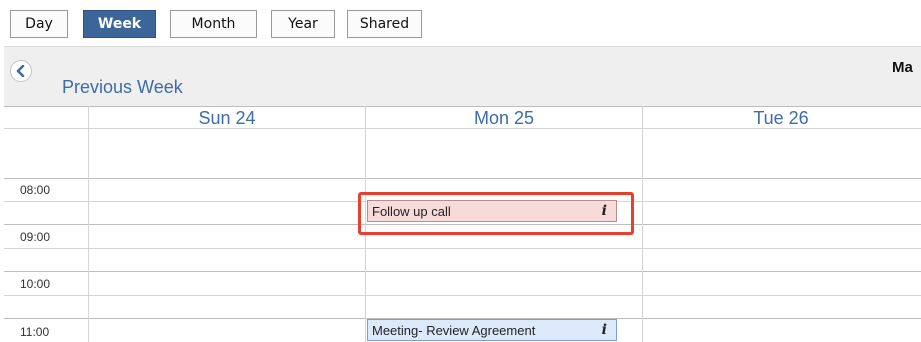 Image resolution: width=921 pixels, height=342 pixels. What do you see at coordinates (213, 24) in the screenshot?
I see `view-month-button: Month` at bounding box center [213, 24].